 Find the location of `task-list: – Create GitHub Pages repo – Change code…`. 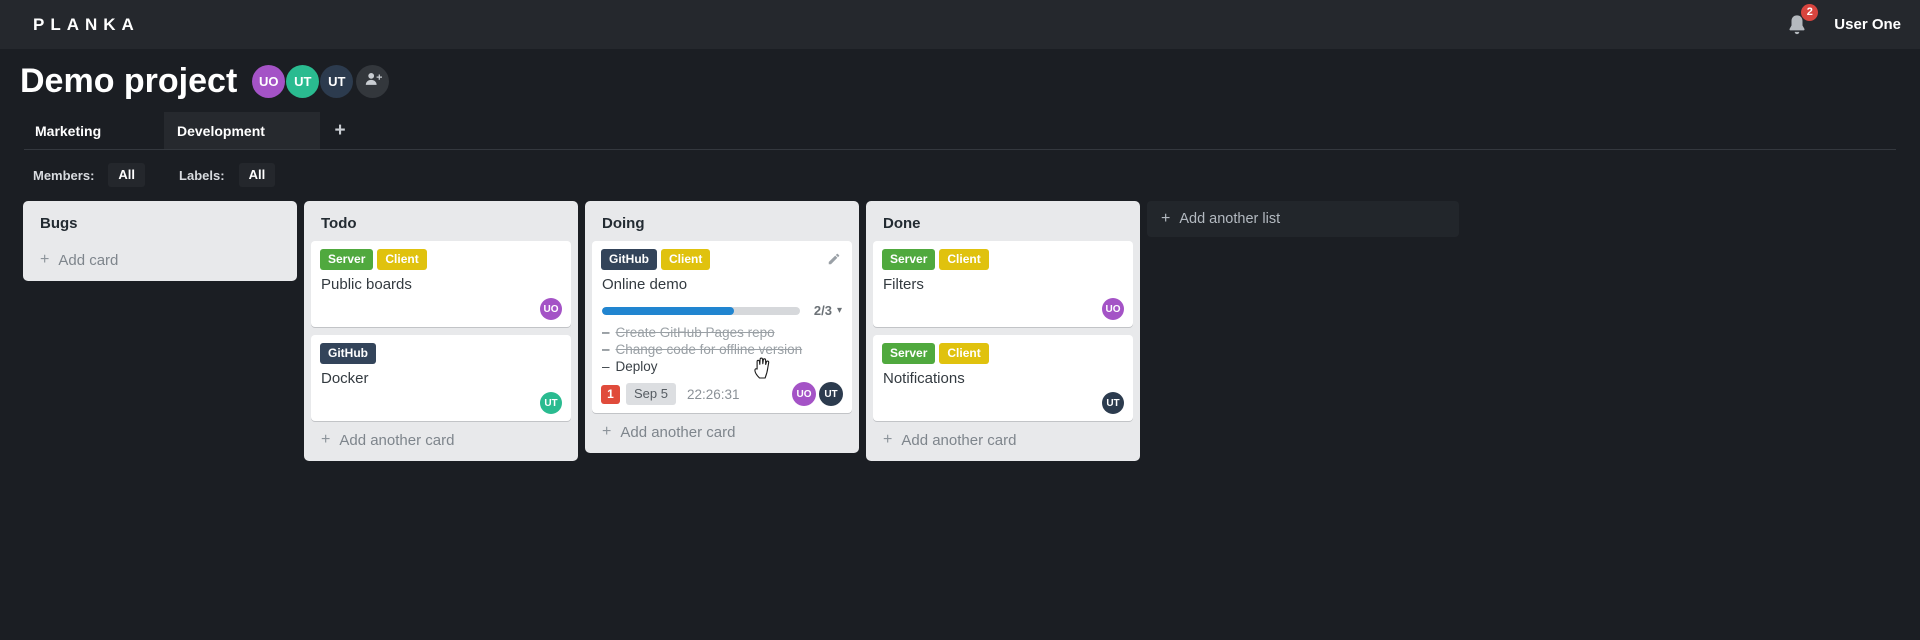

task-list: – Create GitHub Pages repo – Change code… is located at coordinates (722, 350).